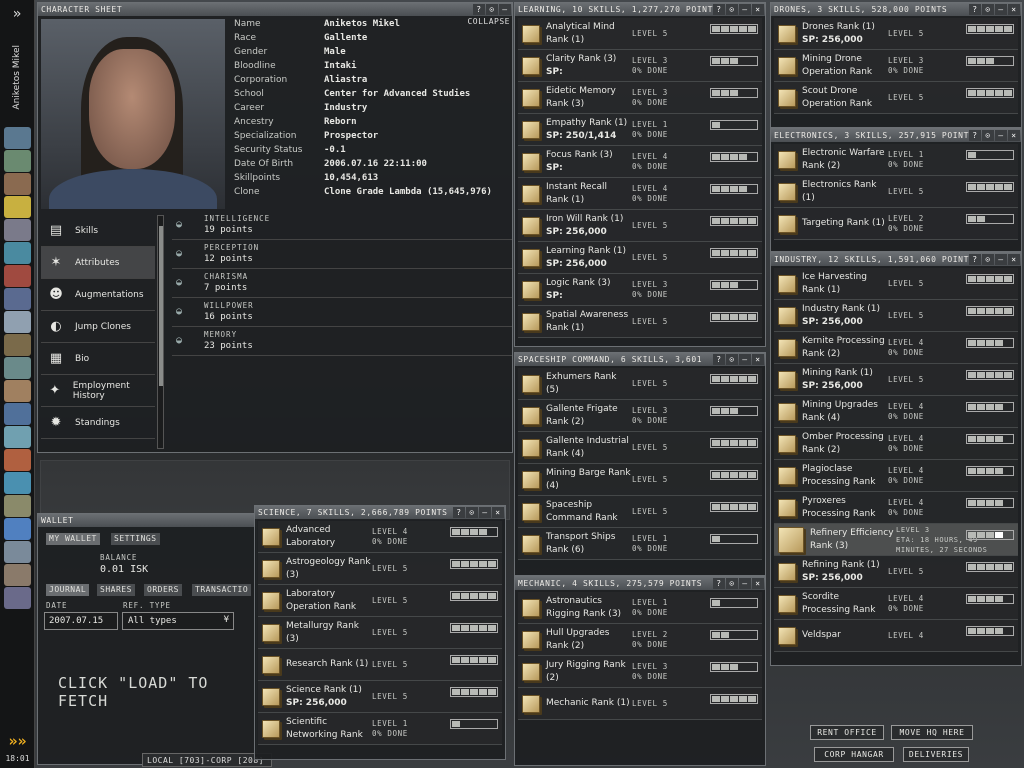 The image size is (1024, 768). I want to click on wallet-icon, so click(17, 414).